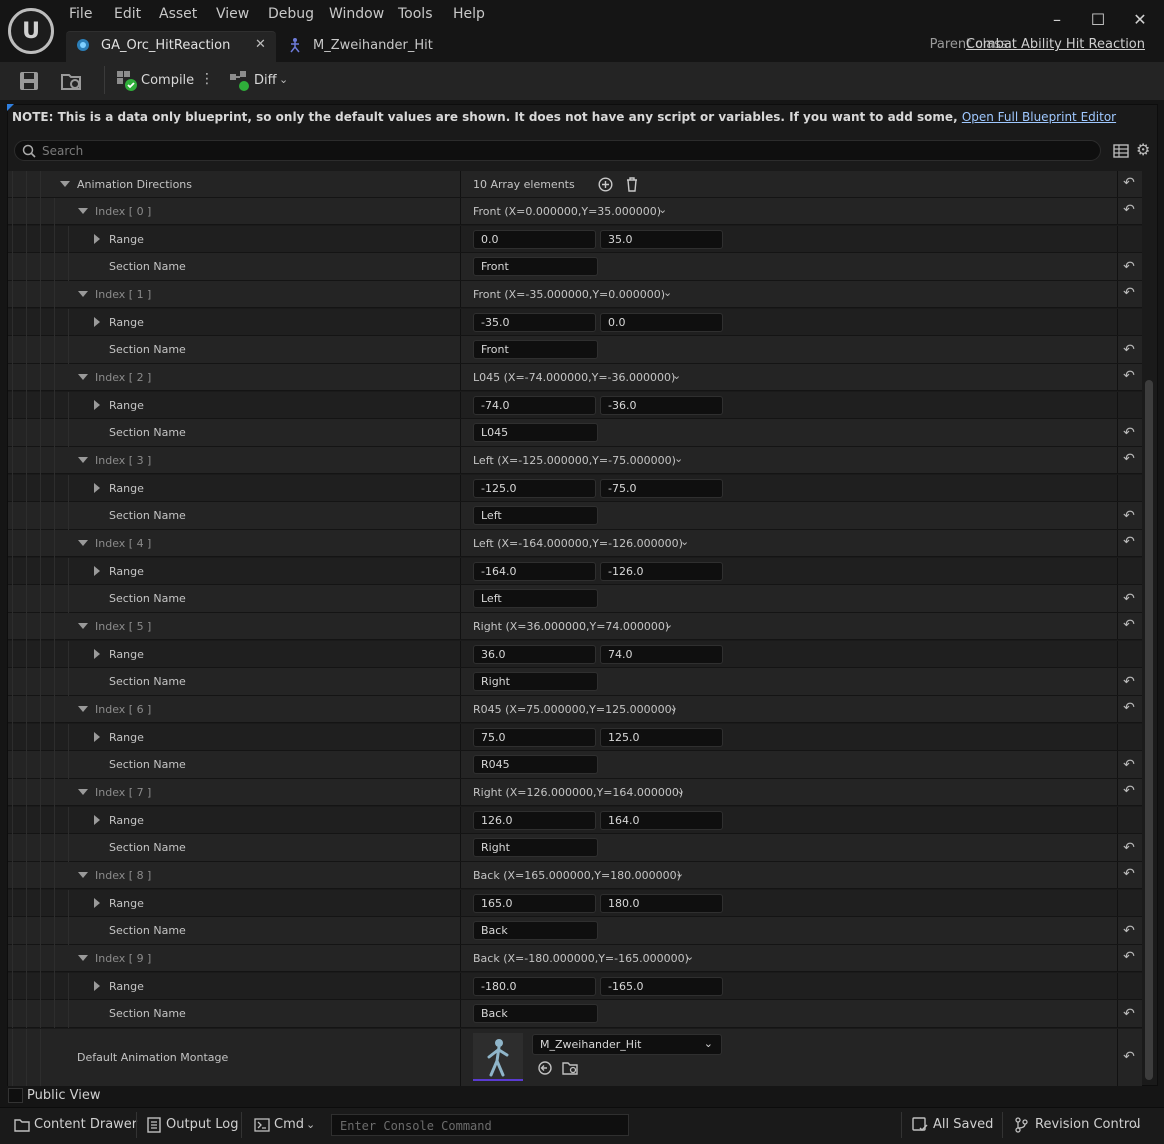 This screenshot has height=1144, width=1164. Describe the element at coordinates (373, 45) in the screenshot. I see `tab-label: M_Zweihander_Hit` at that location.